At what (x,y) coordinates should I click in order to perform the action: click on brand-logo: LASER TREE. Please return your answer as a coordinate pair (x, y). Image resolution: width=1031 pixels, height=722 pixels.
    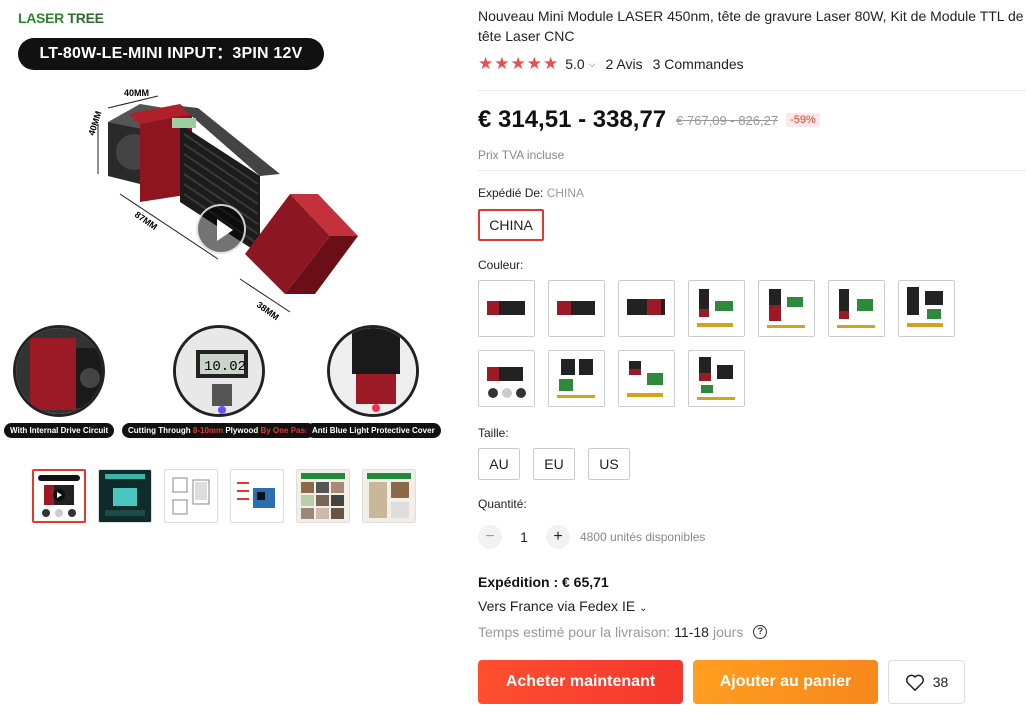
    Looking at the image, I should click on (61, 18).